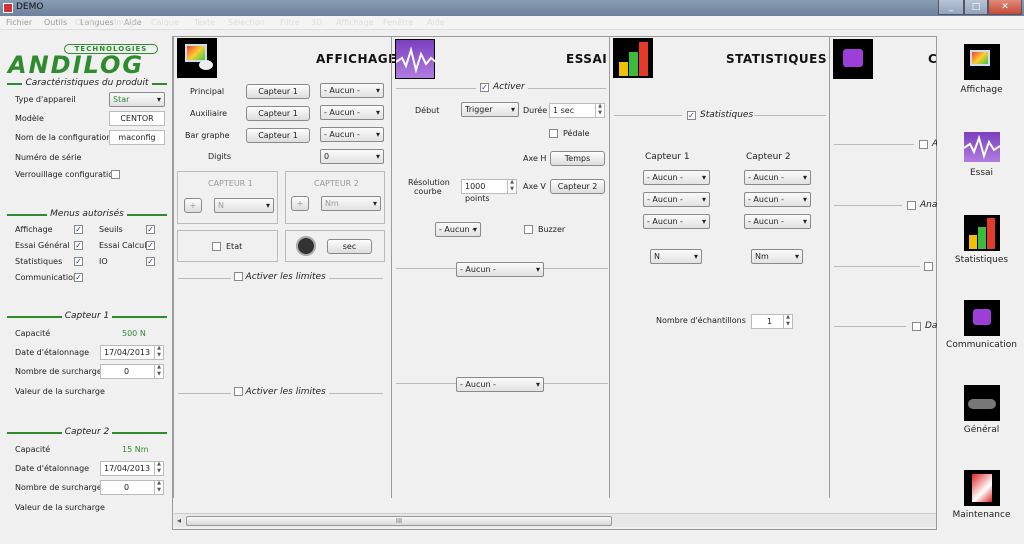 This screenshot has width=1024, height=544. Describe the element at coordinates (55, 22) in the screenshot. I see `menu-outils: Outils` at that location.